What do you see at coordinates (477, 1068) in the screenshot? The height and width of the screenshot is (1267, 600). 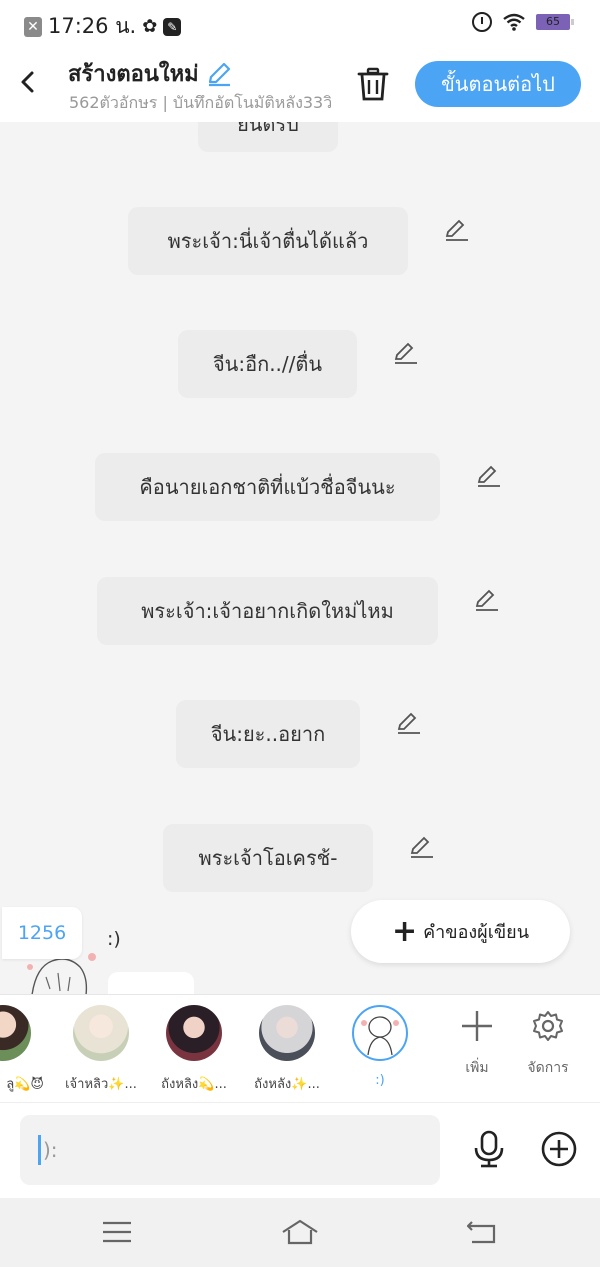 I see `add-character-label: เพิ่ม` at bounding box center [477, 1068].